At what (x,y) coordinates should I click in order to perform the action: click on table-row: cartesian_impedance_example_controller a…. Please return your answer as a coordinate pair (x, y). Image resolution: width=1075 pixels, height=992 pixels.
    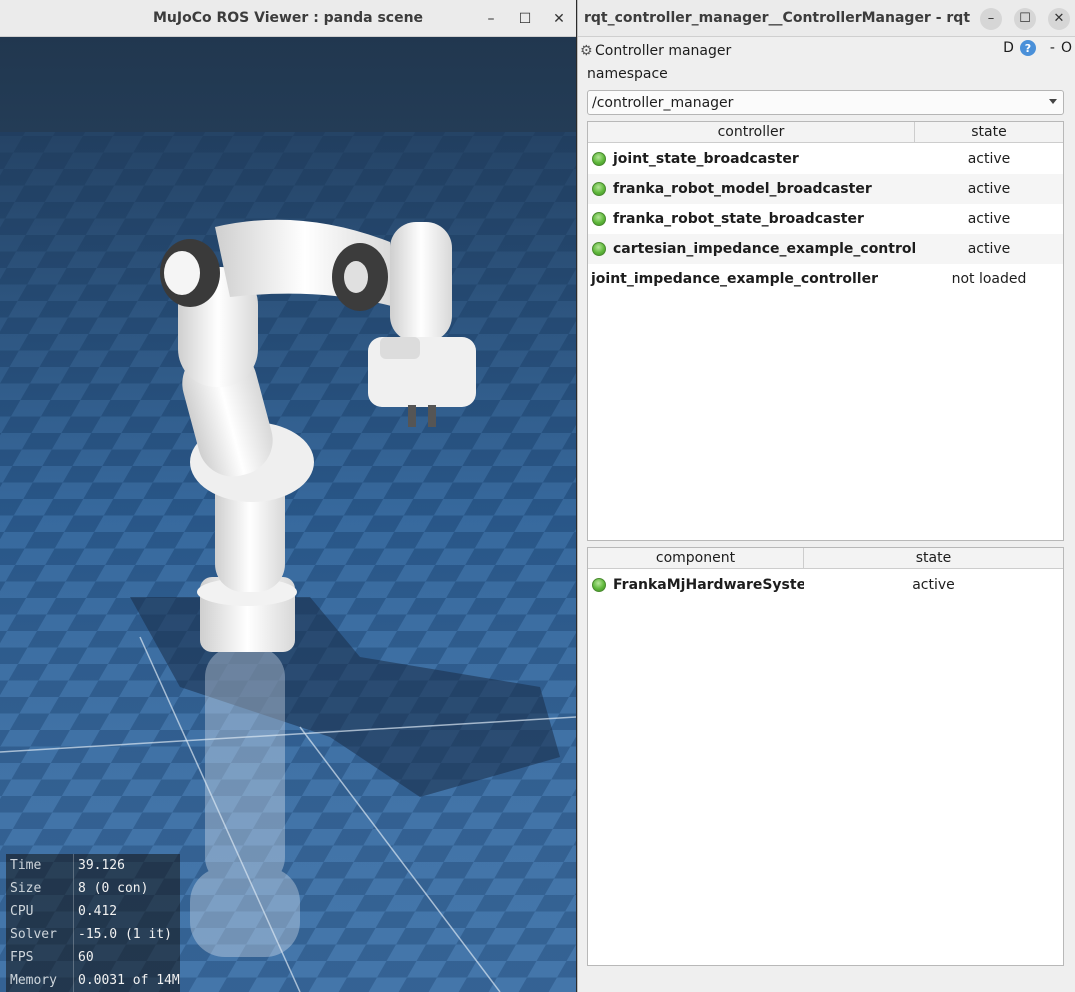
    Looking at the image, I should click on (825, 249).